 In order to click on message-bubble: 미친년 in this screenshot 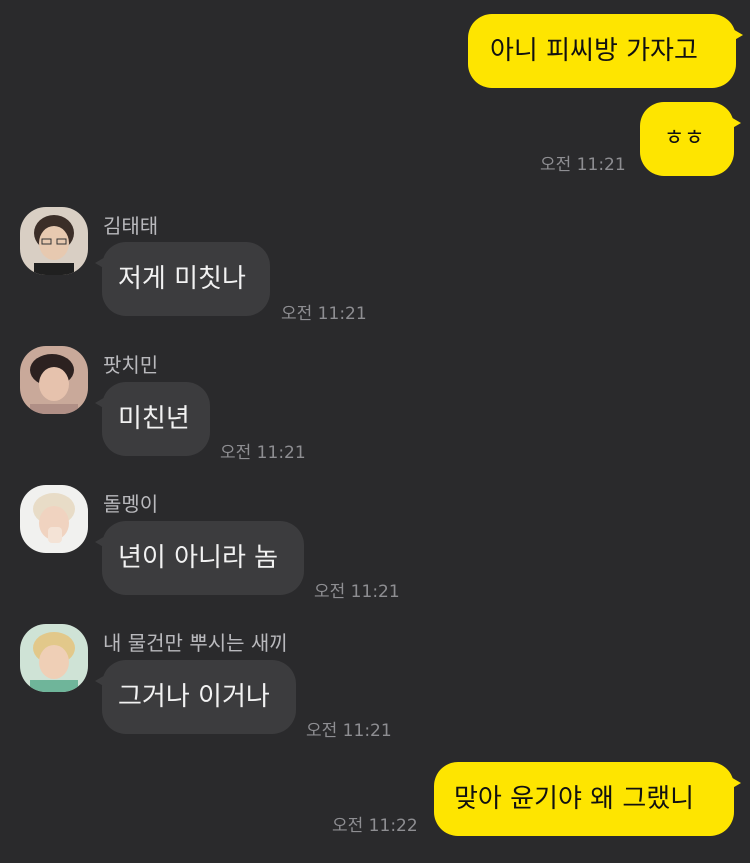, I will do `click(152, 419)`.